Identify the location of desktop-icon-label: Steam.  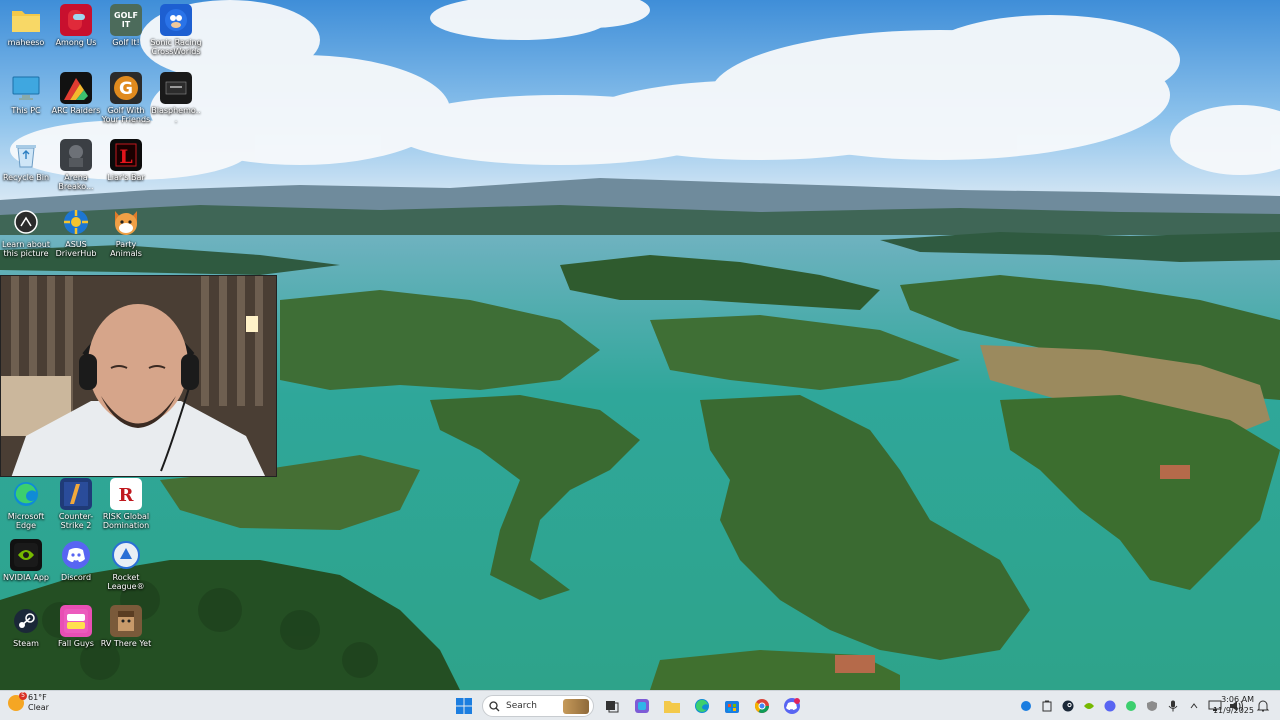
(26, 643).